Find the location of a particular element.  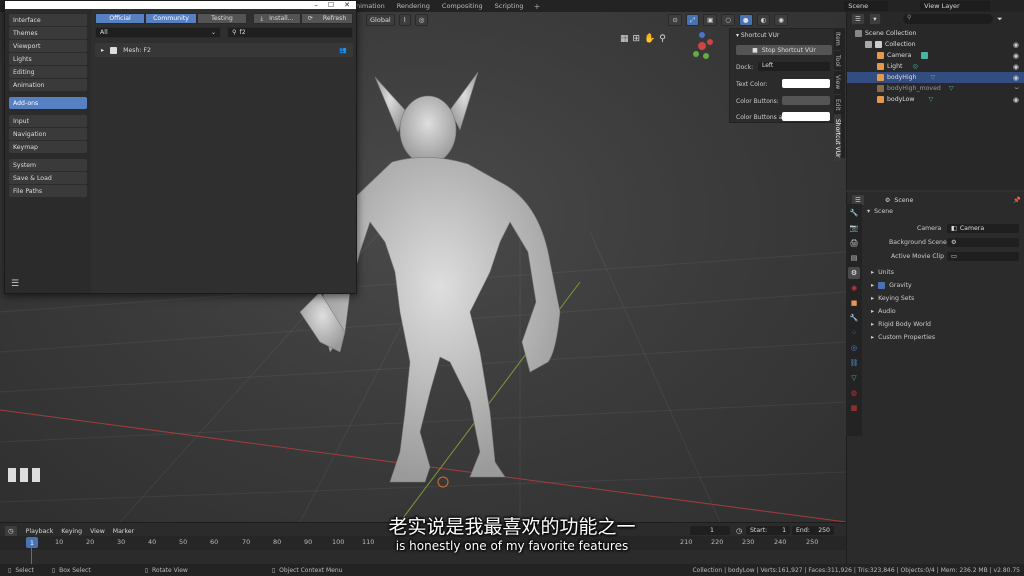

tab-tool: Tool is located at coordinates (837, 61).